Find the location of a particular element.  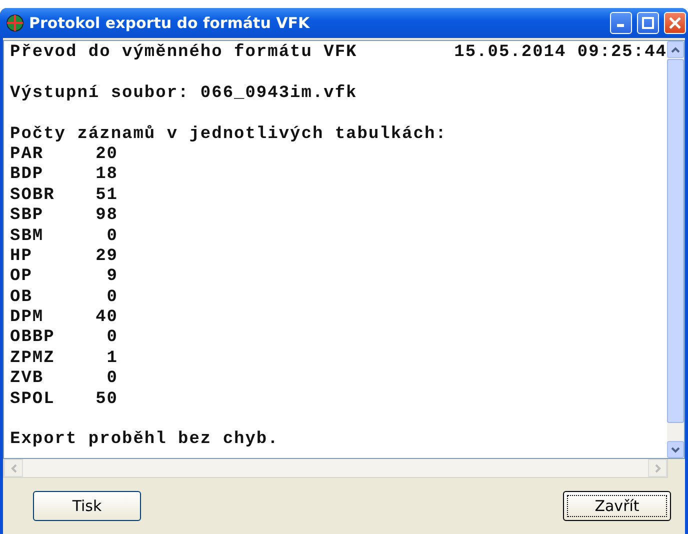

close-button is located at coordinates (675, 23).